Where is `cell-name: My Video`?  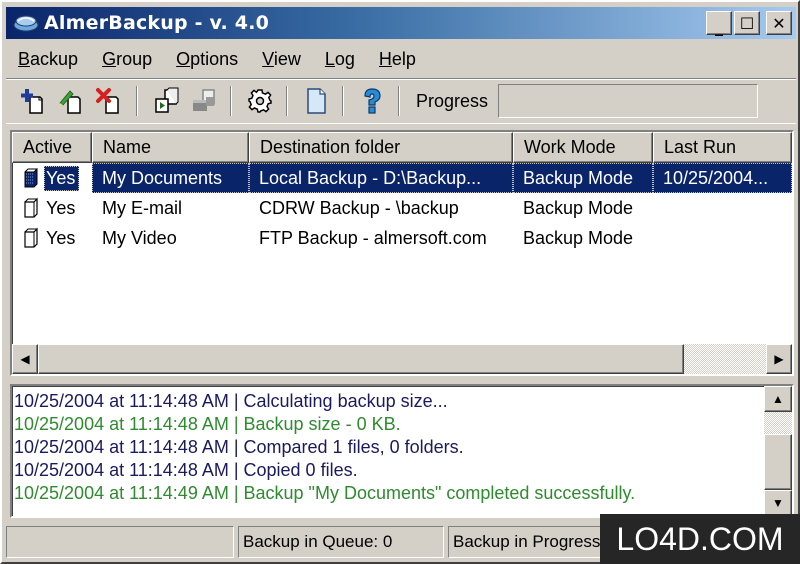
cell-name: My Video is located at coordinates (139, 237).